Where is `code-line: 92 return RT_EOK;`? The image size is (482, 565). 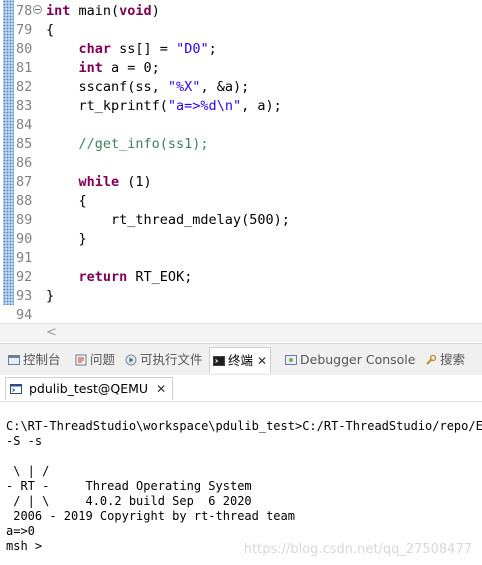
code-line: 92 return RT_EOK; is located at coordinates (241, 277).